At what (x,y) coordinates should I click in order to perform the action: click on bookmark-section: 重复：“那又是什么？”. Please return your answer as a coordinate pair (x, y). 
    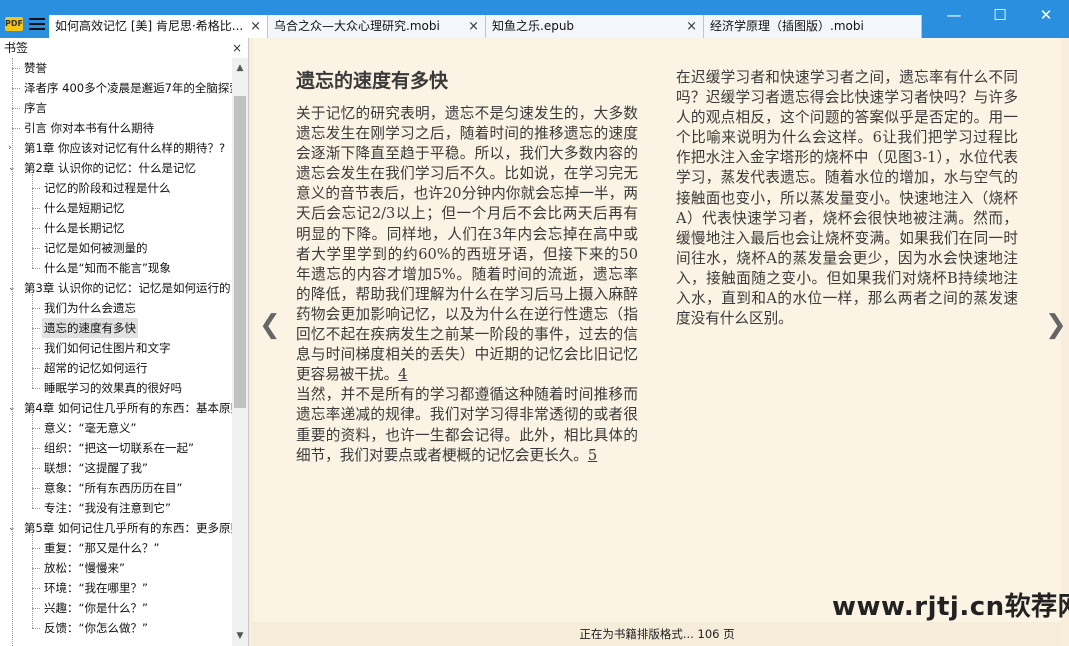
    Looking at the image, I should click on (116, 548).